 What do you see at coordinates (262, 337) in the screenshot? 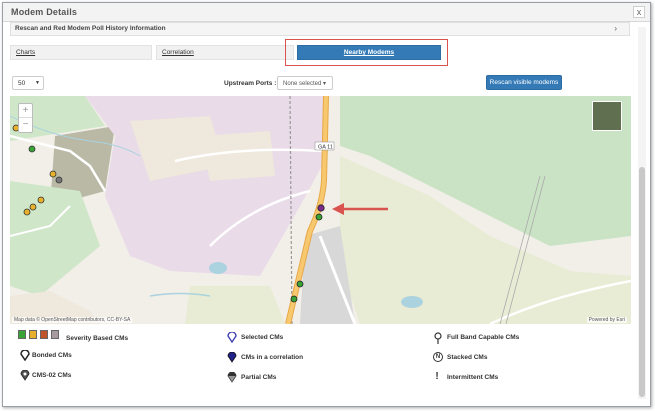
I see `legend-selected-label: Selected CMs` at bounding box center [262, 337].